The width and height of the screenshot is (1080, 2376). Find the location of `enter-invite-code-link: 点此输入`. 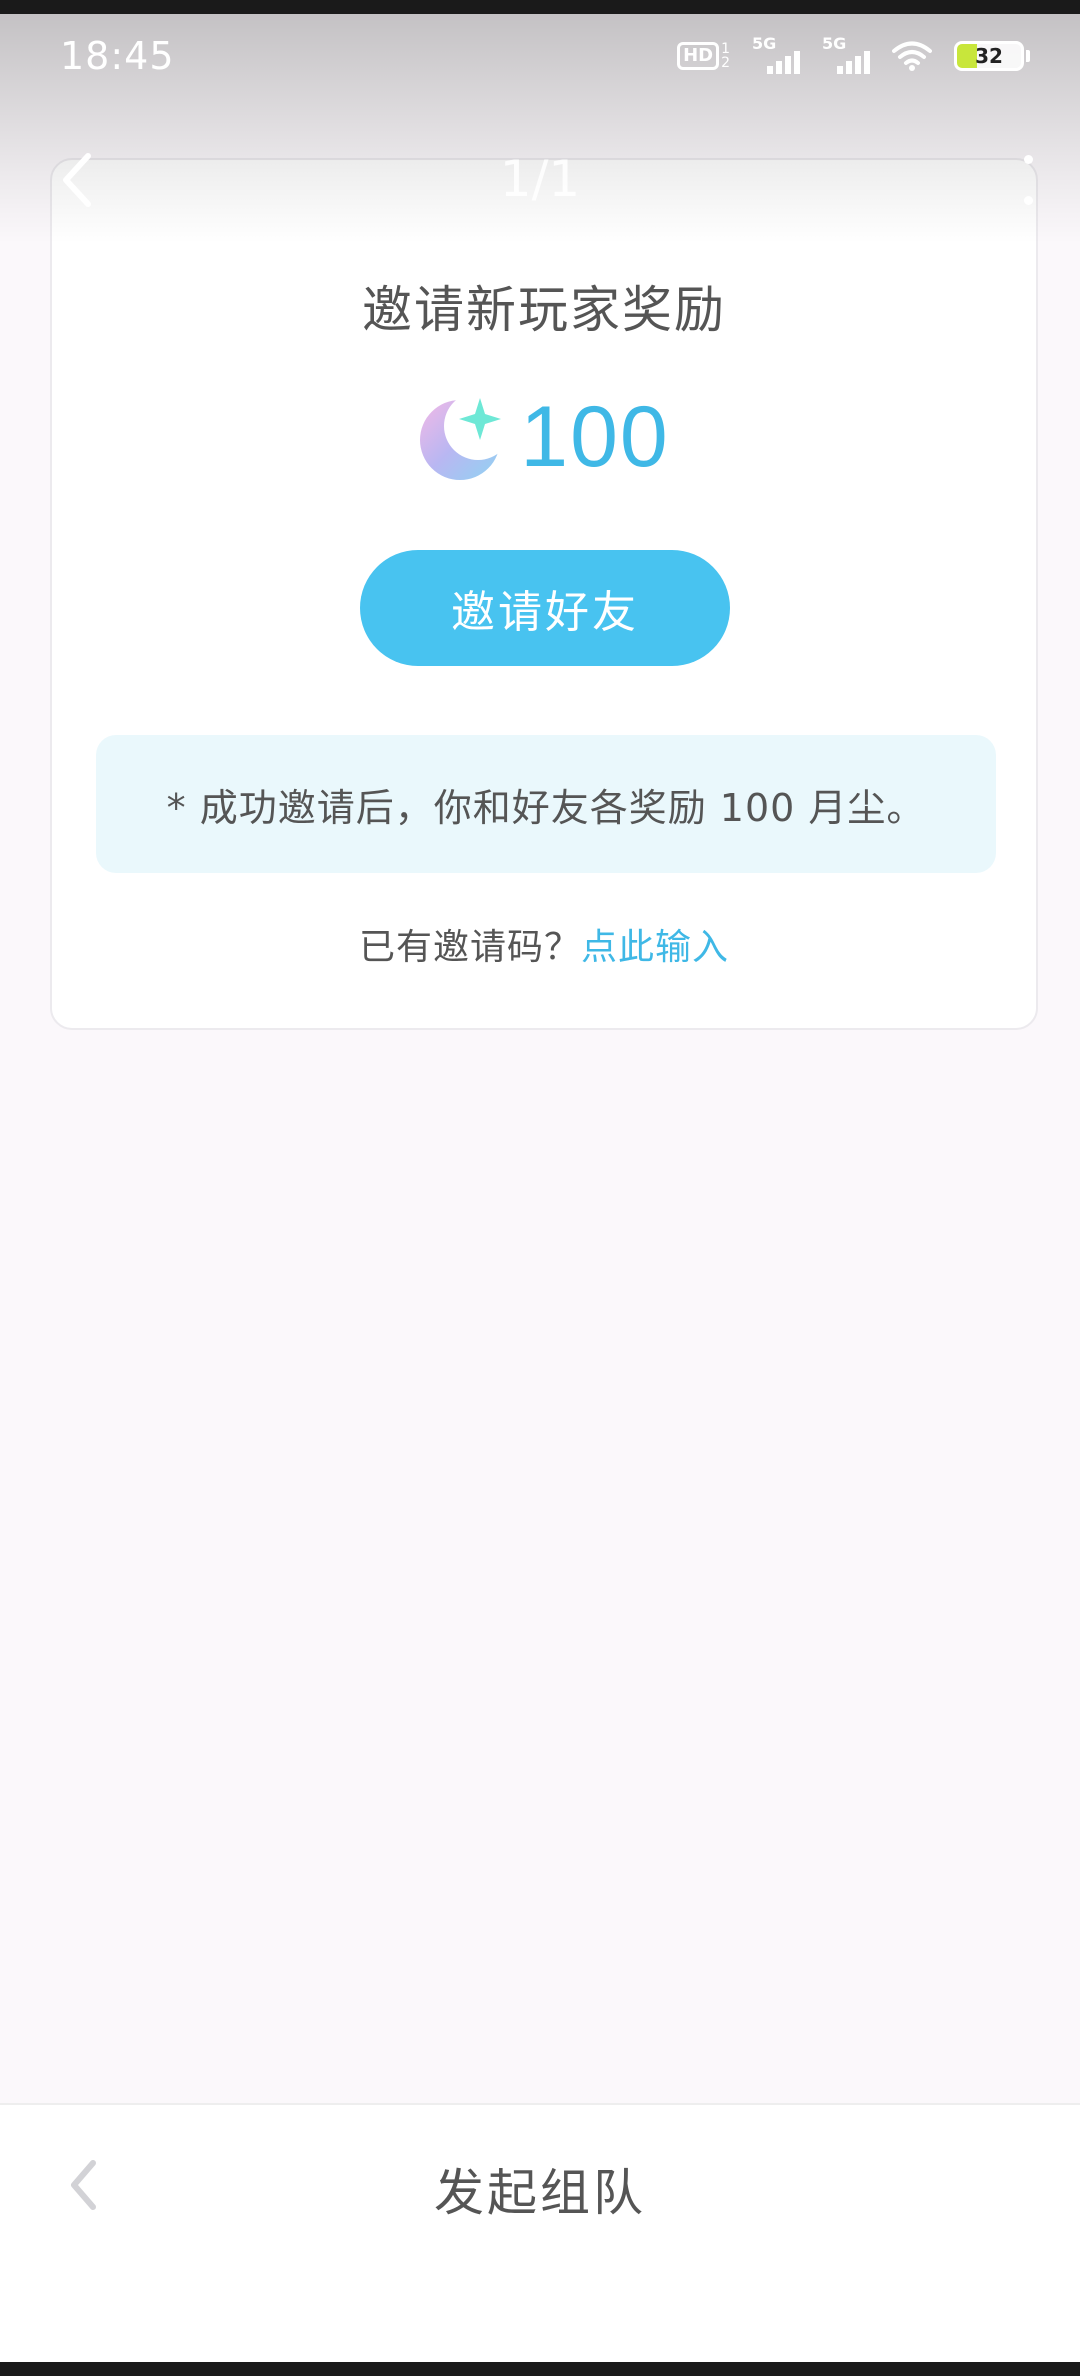

enter-invite-code-link: 点此输入 is located at coordinates (655, 947).